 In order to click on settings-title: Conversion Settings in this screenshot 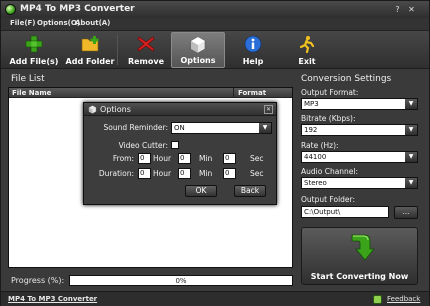, I will do `click(346, 79)`.